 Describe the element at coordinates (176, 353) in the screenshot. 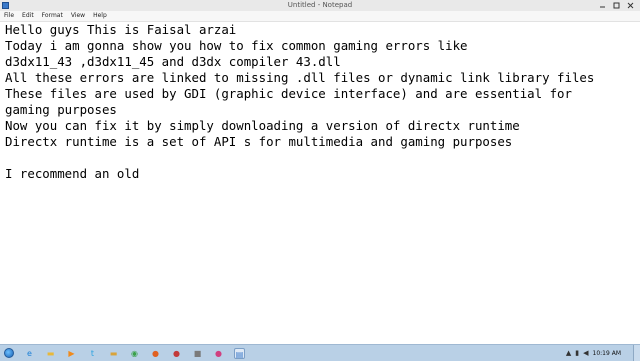

I see `app-icon: ●` at that location.